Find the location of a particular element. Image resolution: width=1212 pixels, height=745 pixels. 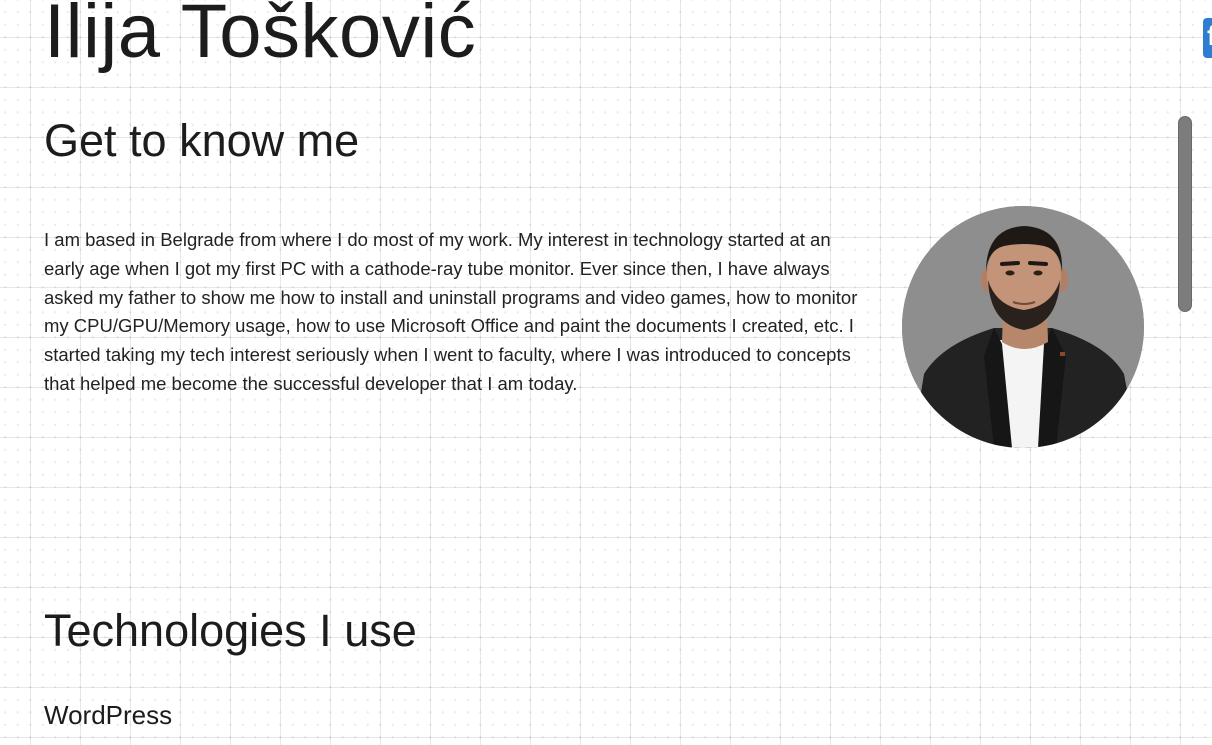

profile-photo is located at coordinates (1023, 327).